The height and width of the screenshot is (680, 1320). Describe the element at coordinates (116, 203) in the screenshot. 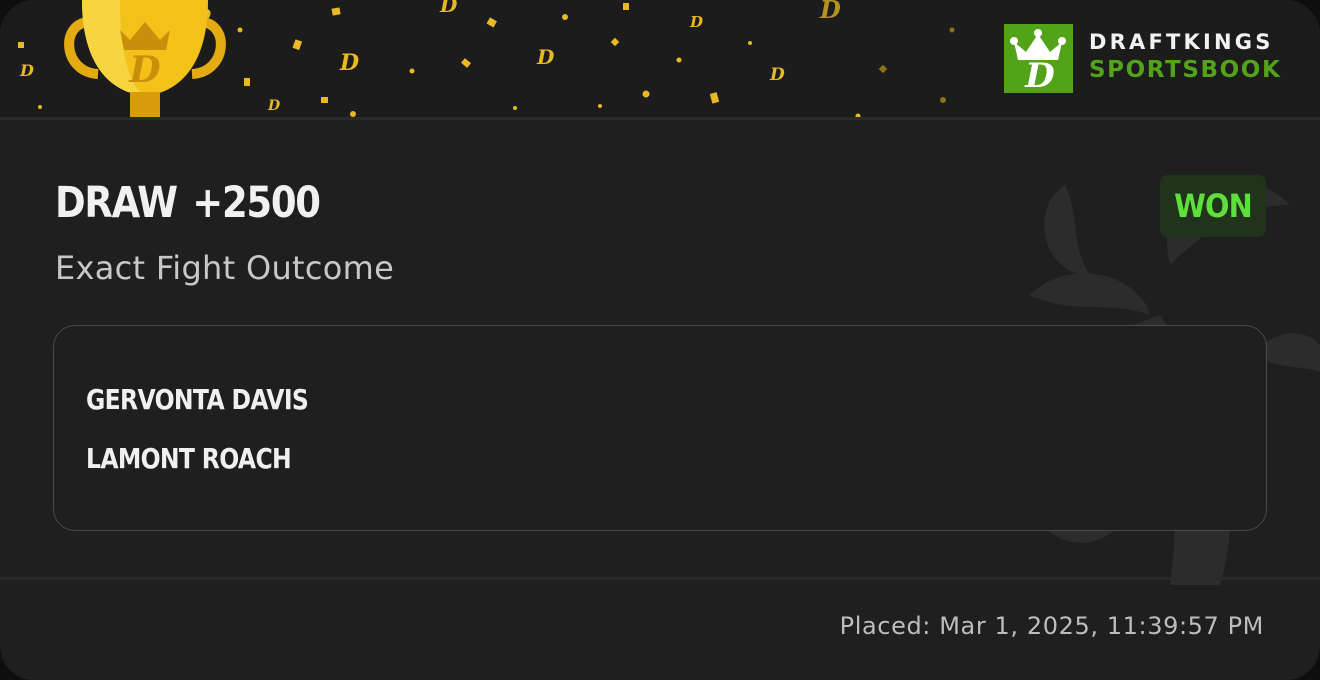

I see `bet-selection: DRAW` at that location.